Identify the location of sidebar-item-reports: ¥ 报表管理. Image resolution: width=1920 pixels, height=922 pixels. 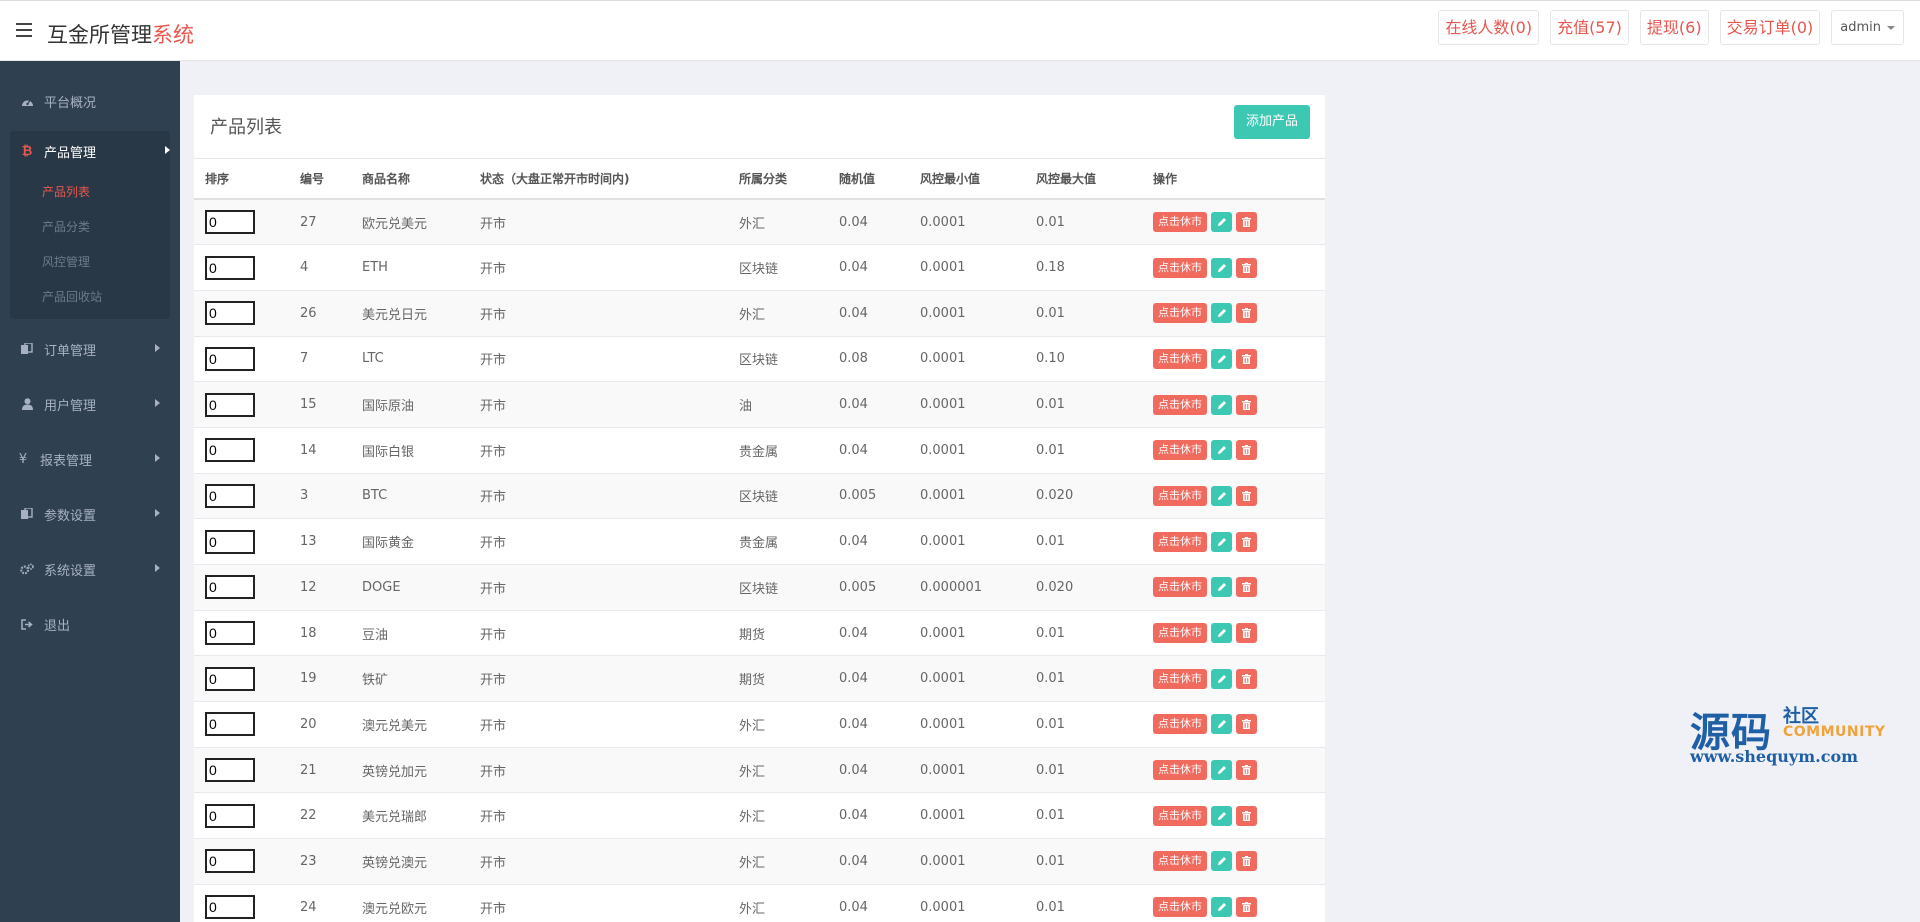
(90, 459).